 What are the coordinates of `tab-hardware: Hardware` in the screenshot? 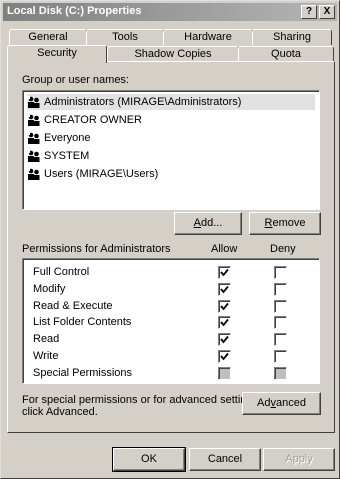 It's located at (208, 37).